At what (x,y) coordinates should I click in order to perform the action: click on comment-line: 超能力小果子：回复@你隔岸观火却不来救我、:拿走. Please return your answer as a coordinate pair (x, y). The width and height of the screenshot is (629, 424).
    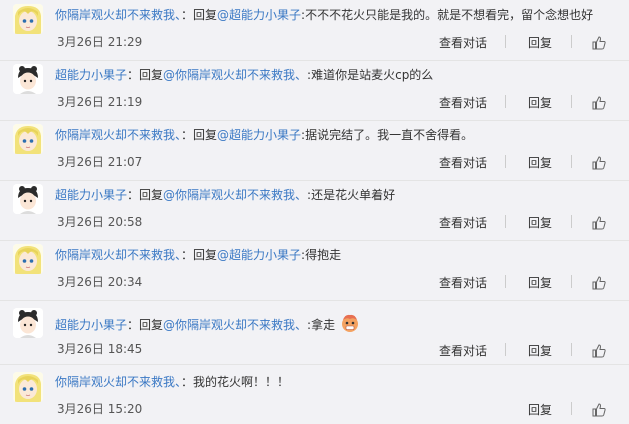
    Looking at the image, I should click on (338, 323).